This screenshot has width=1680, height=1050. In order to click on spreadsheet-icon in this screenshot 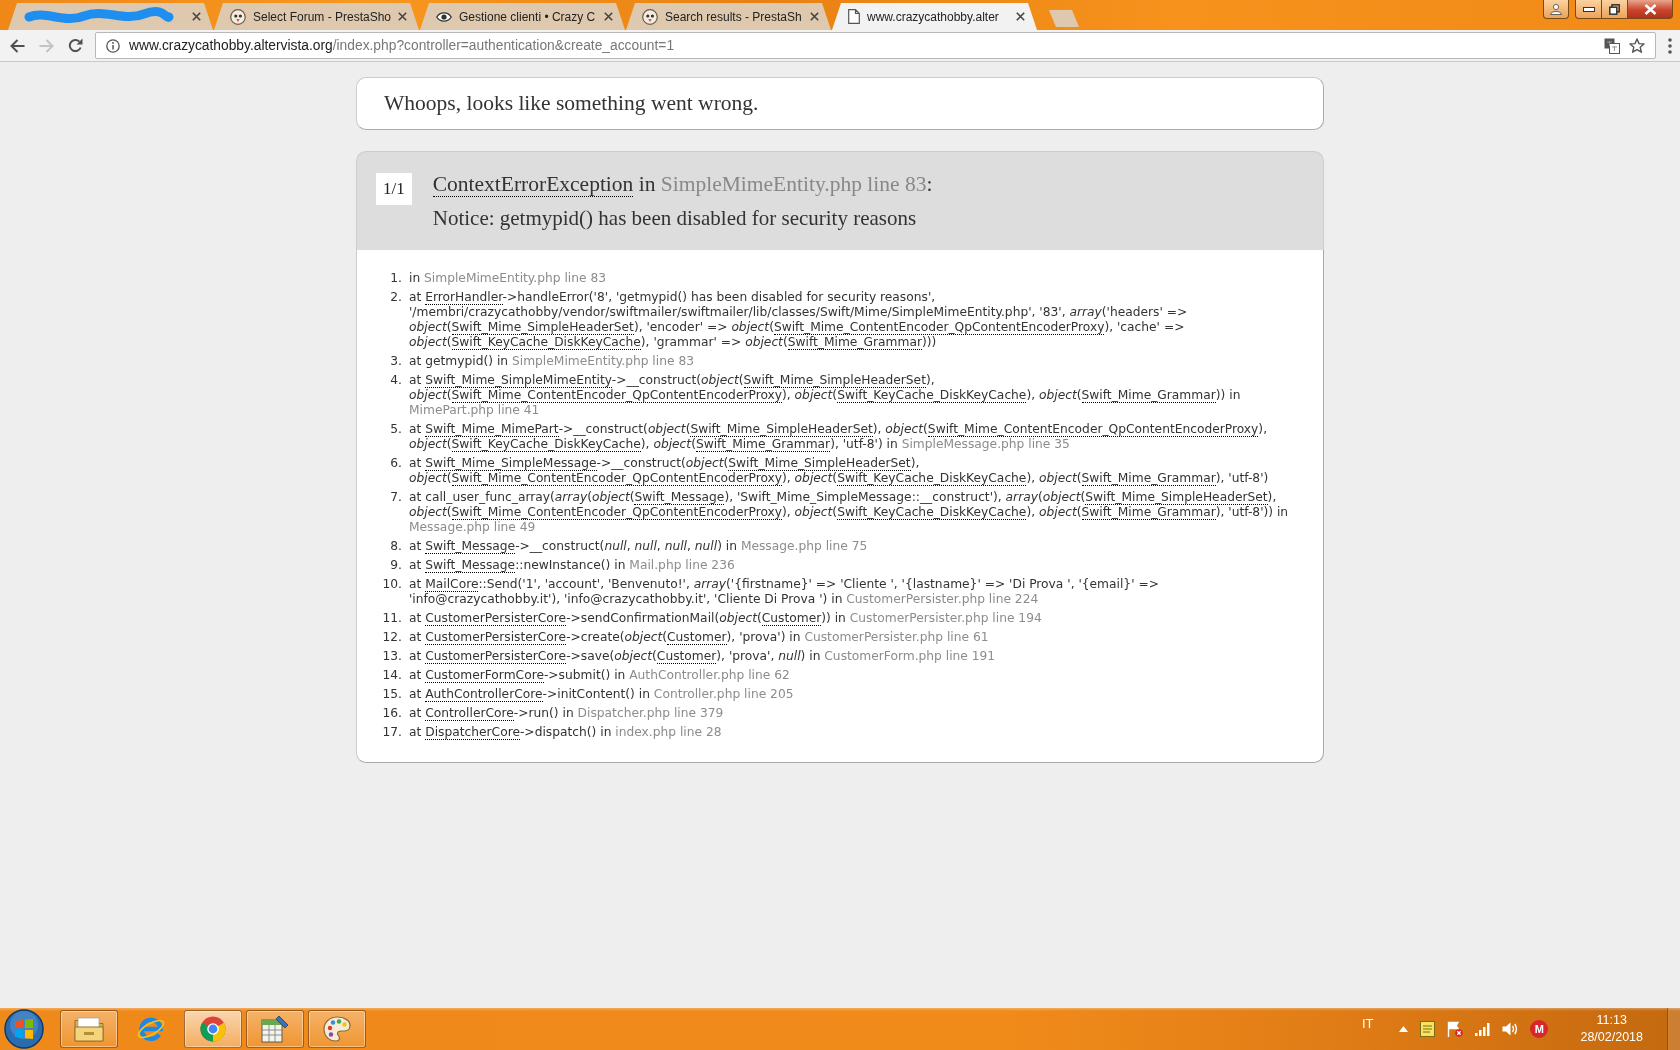, I will do `click(275, 1029)`.